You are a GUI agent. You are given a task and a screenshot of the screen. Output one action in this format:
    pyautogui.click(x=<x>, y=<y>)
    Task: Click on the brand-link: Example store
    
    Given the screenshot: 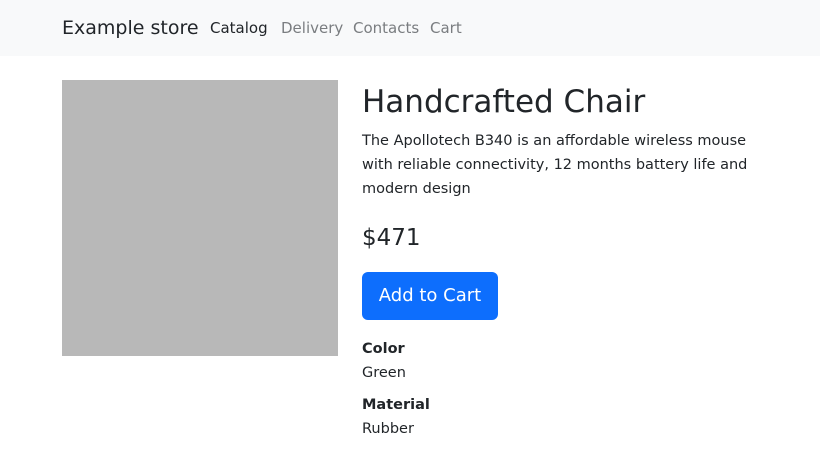 What is the action you would take?
    pyautogui.click(x=130, y=28)
    